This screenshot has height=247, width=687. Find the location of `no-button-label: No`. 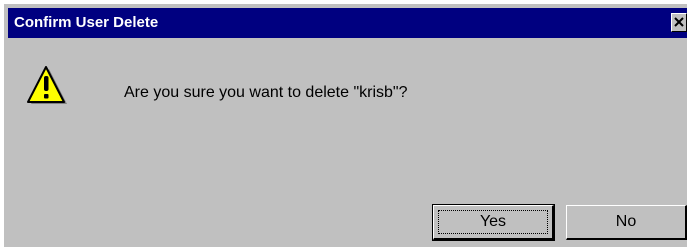

no-button-label: No is located at coordinates (626, 221).